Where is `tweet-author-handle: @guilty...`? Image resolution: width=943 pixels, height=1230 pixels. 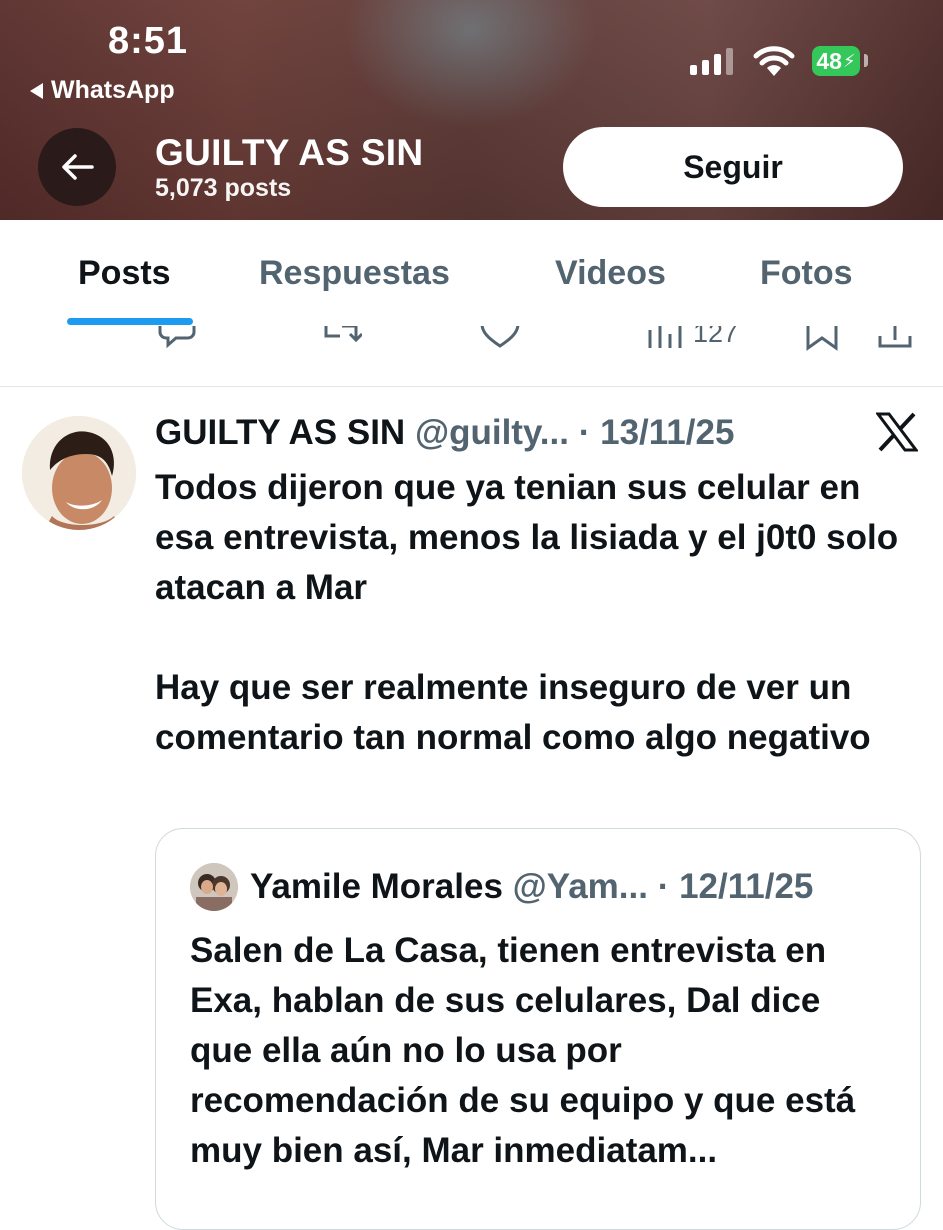
tweet-author-handle: @guilty... is located at coordinates (492, 432).